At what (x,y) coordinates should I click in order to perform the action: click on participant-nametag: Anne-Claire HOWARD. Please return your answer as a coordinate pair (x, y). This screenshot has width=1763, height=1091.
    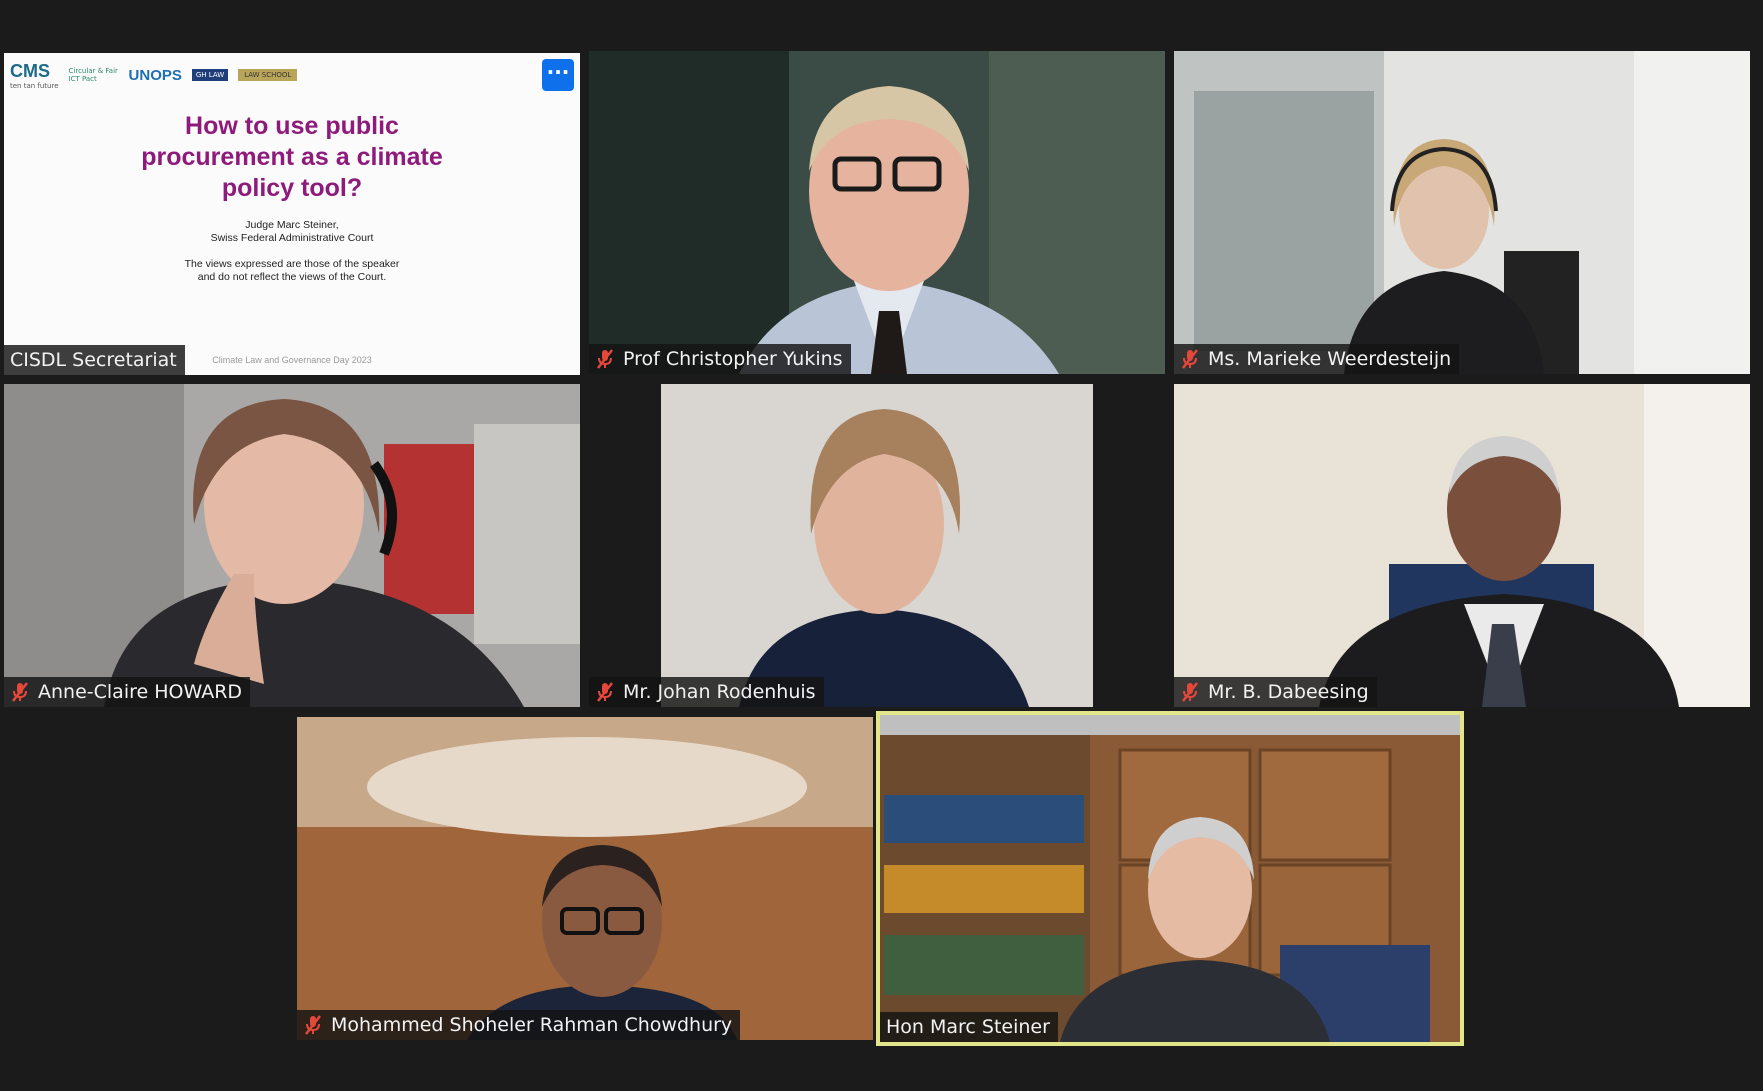
    Looking at the image, I should click on (127, 692).